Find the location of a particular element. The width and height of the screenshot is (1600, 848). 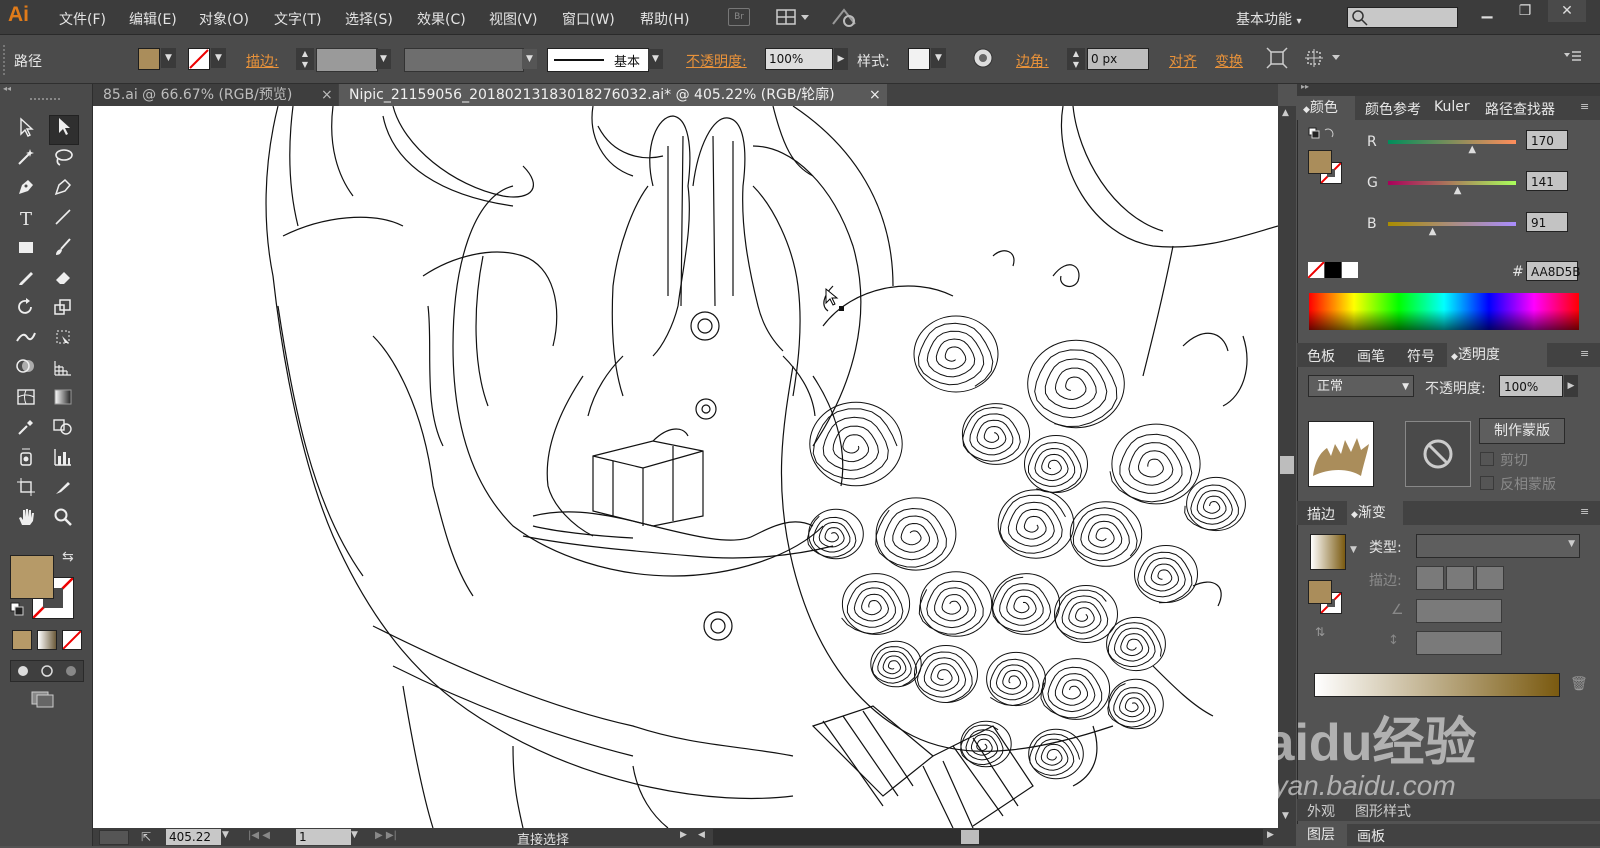

zoom-level-field: 405.22 is located at coordinates (193, 837).